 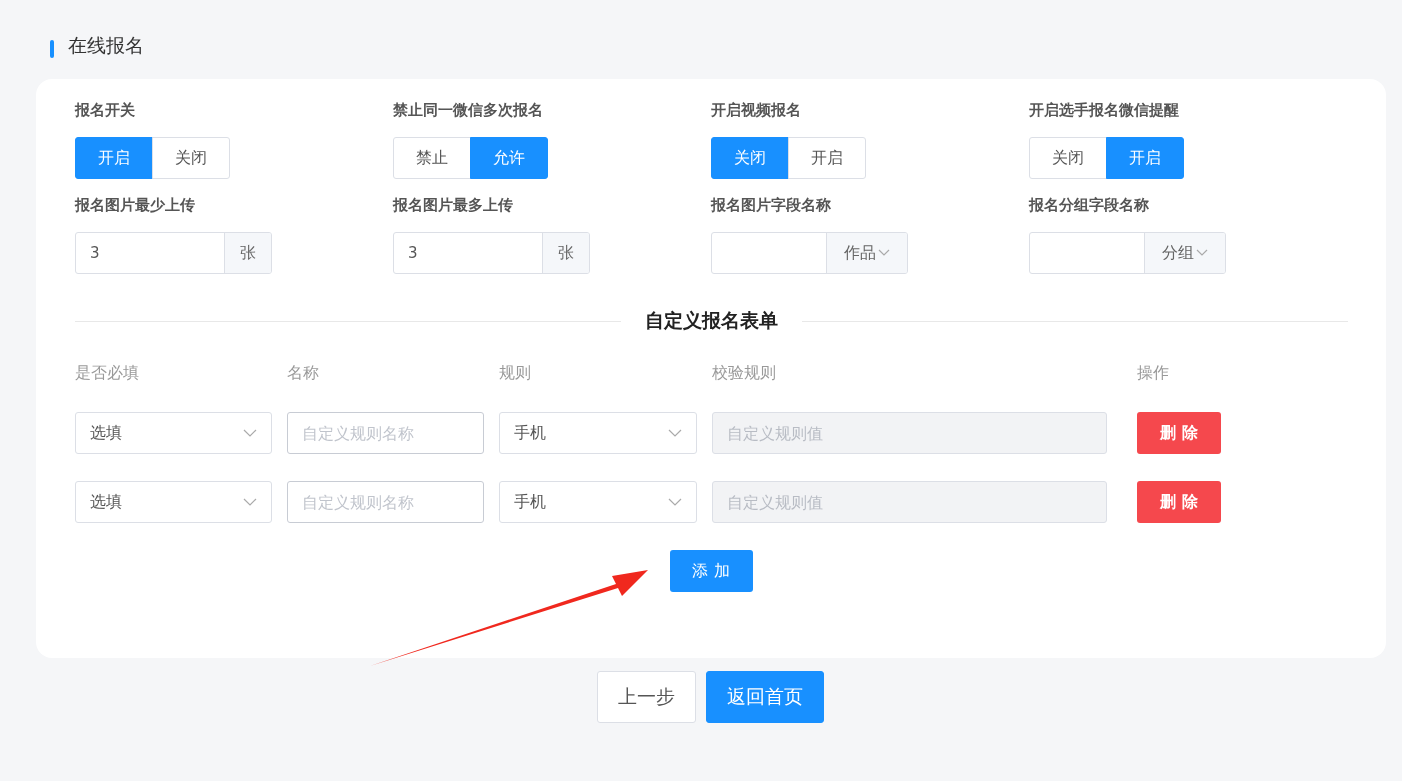 What do you see at coordinates (809, 253) in the screenshot?
I see `input-field: 作品` at bounding box center [809, 253].